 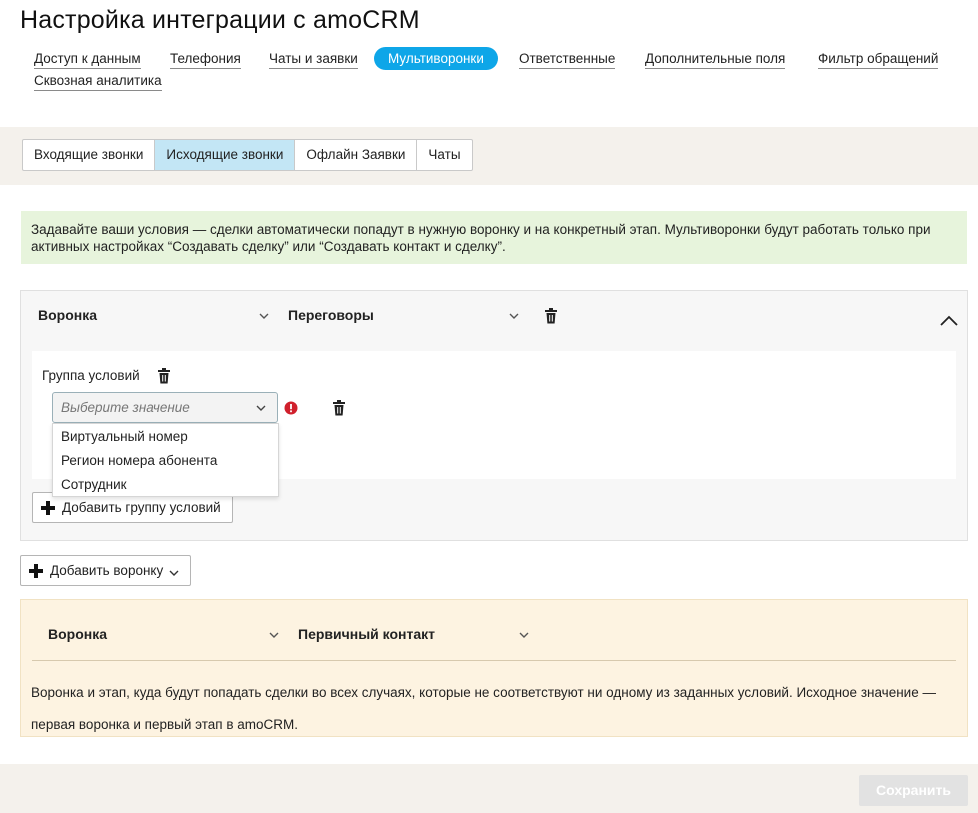 What do you see at coordinates (225, 155) in the screenshot?
I see `subtab-outgoing-calls: Исходящие звонки` at bounding box center [225, 155].